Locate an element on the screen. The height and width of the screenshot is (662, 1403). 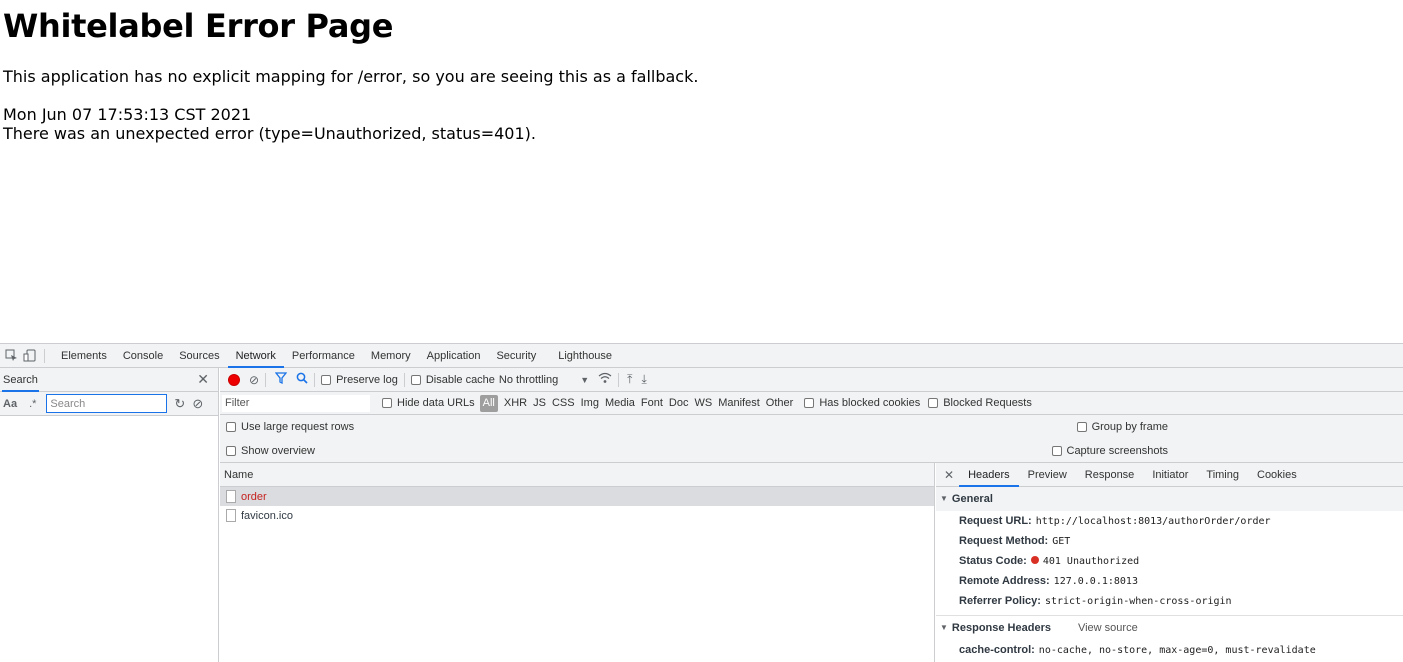
search-drawer-tab: Search is located at coordinates (20, 380).